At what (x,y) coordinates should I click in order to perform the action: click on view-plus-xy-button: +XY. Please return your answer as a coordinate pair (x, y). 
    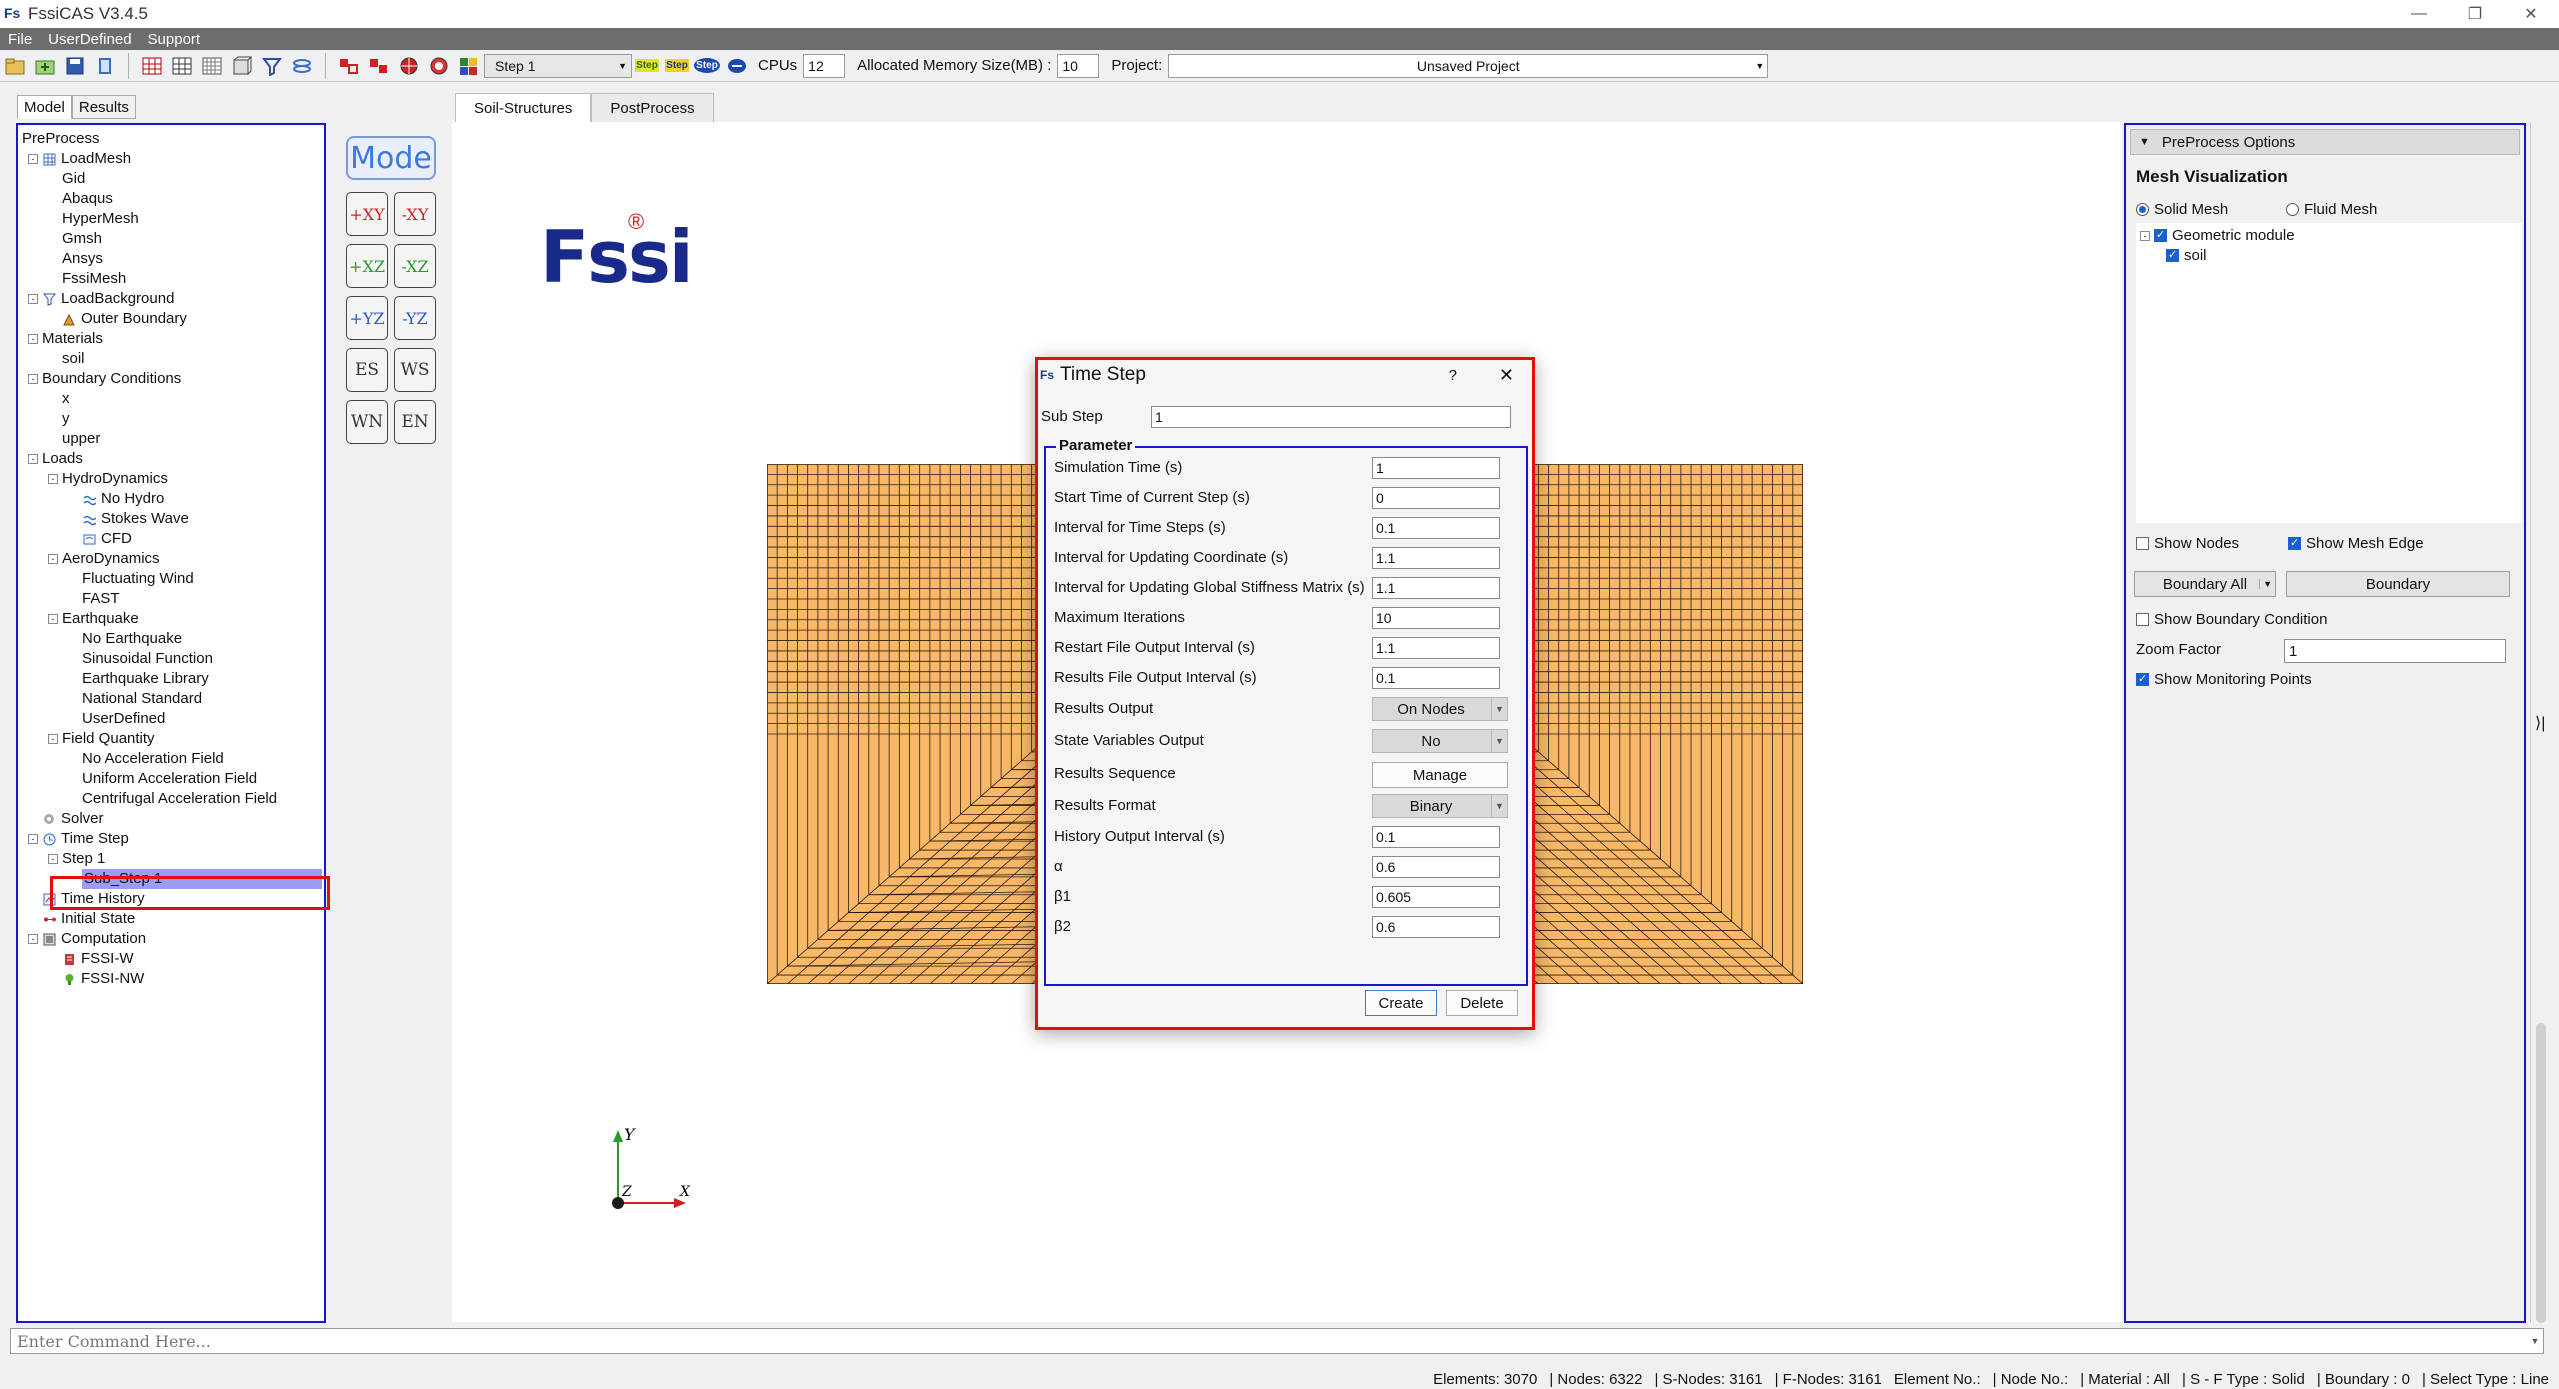
    Looking at the image, I should click on (367, 214).